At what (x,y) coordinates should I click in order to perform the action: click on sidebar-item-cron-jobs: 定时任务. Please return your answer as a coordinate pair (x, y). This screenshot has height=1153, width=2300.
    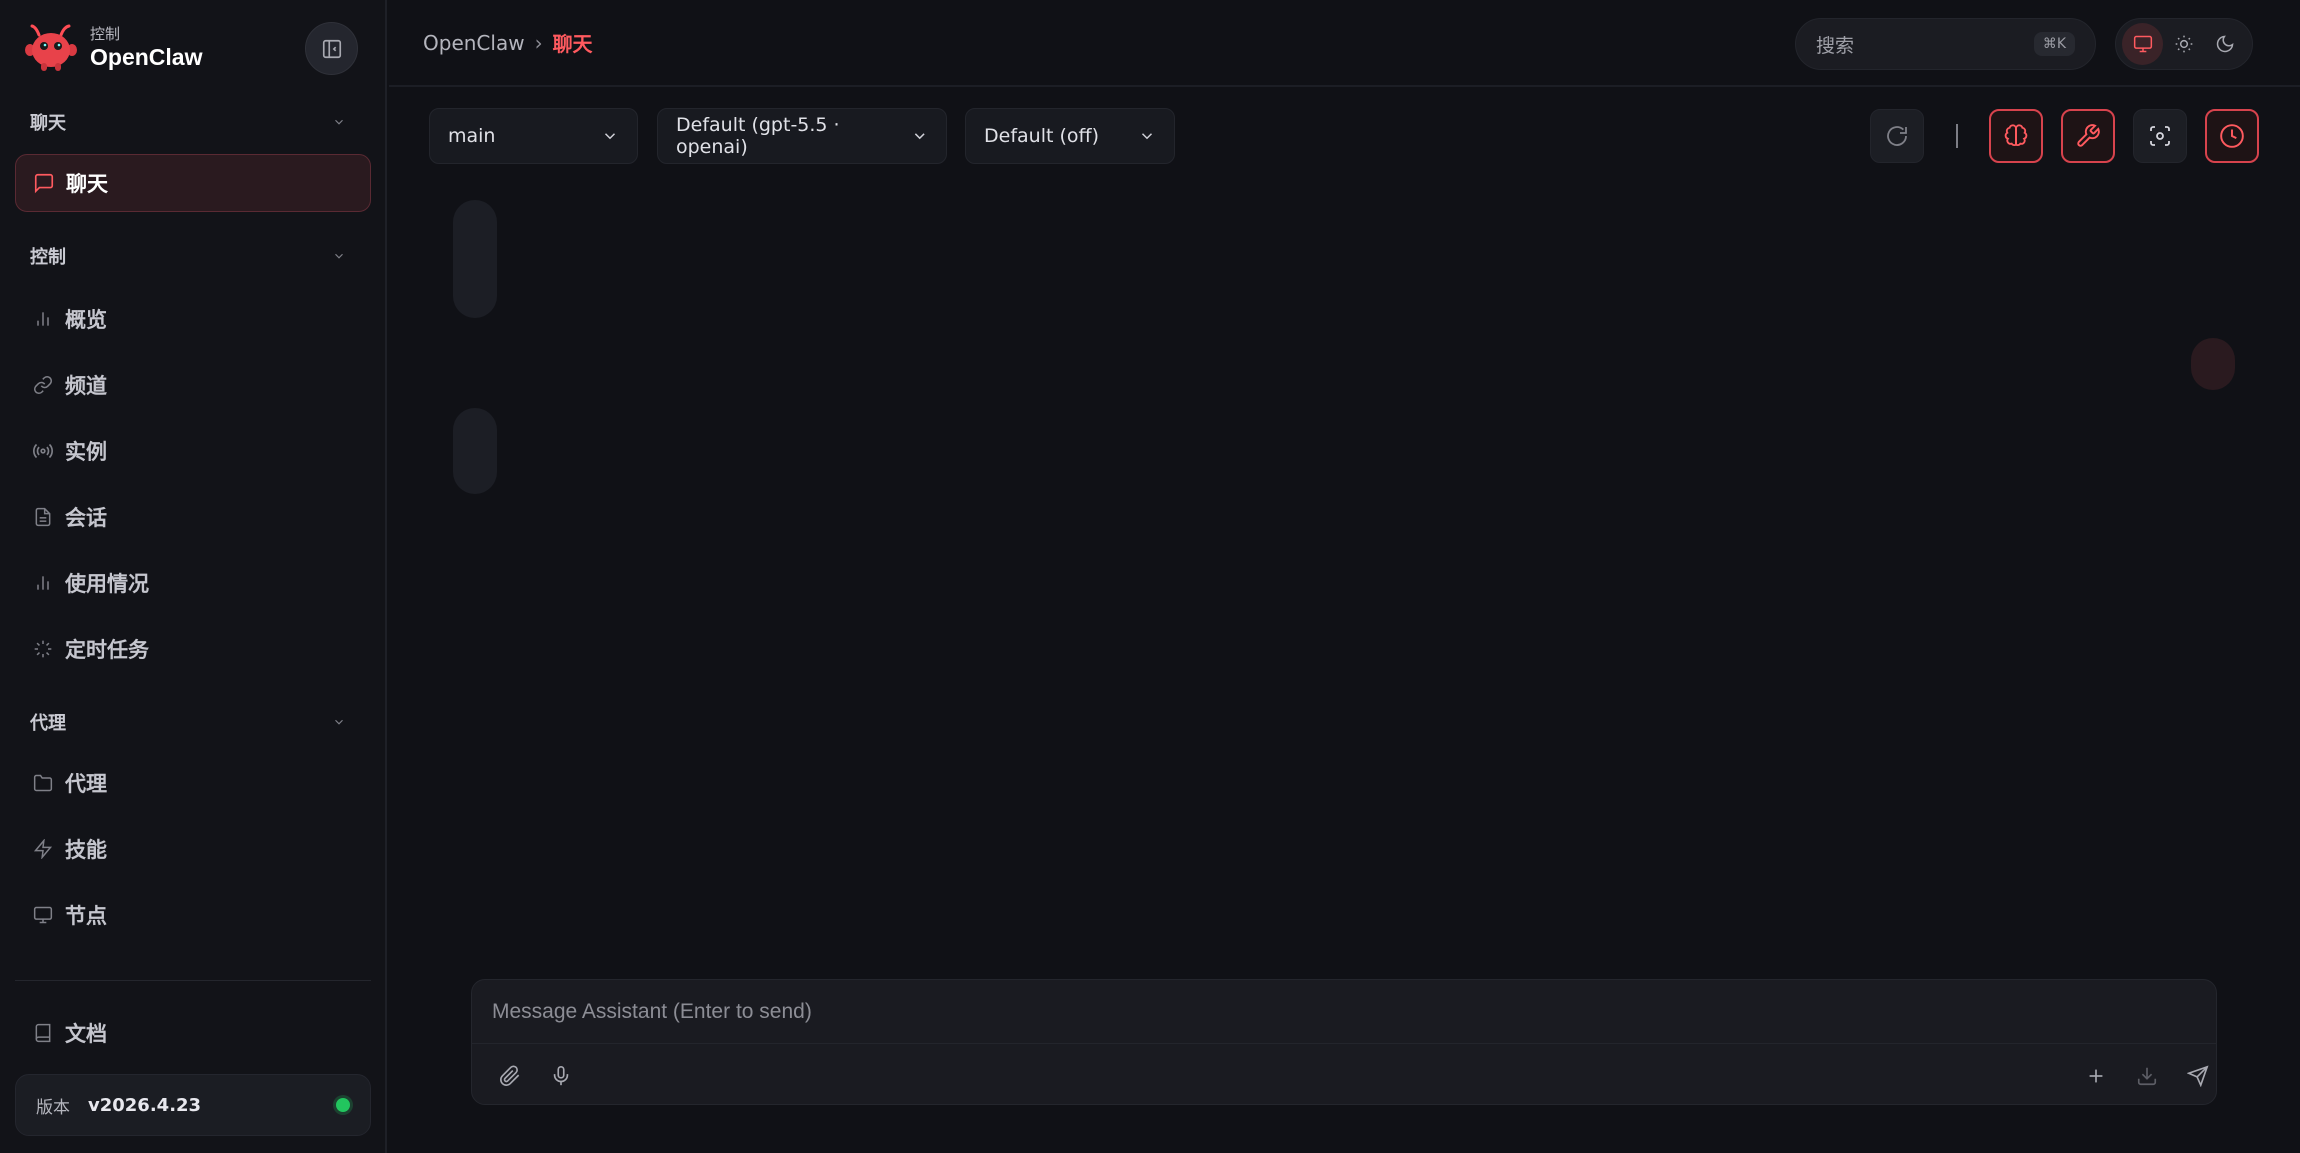
    Looking at the image, I should click on (193, 649).